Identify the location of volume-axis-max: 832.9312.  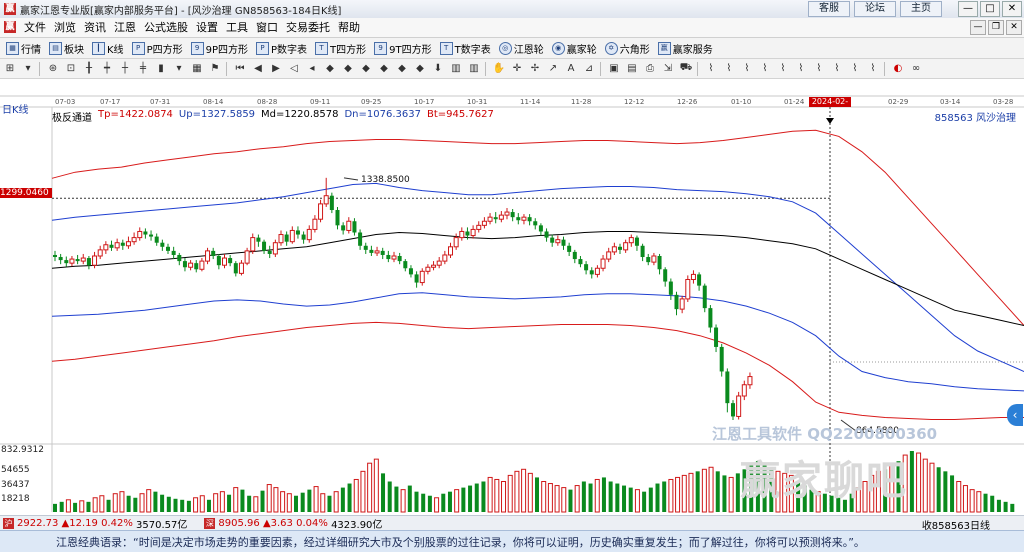
(22, 450).